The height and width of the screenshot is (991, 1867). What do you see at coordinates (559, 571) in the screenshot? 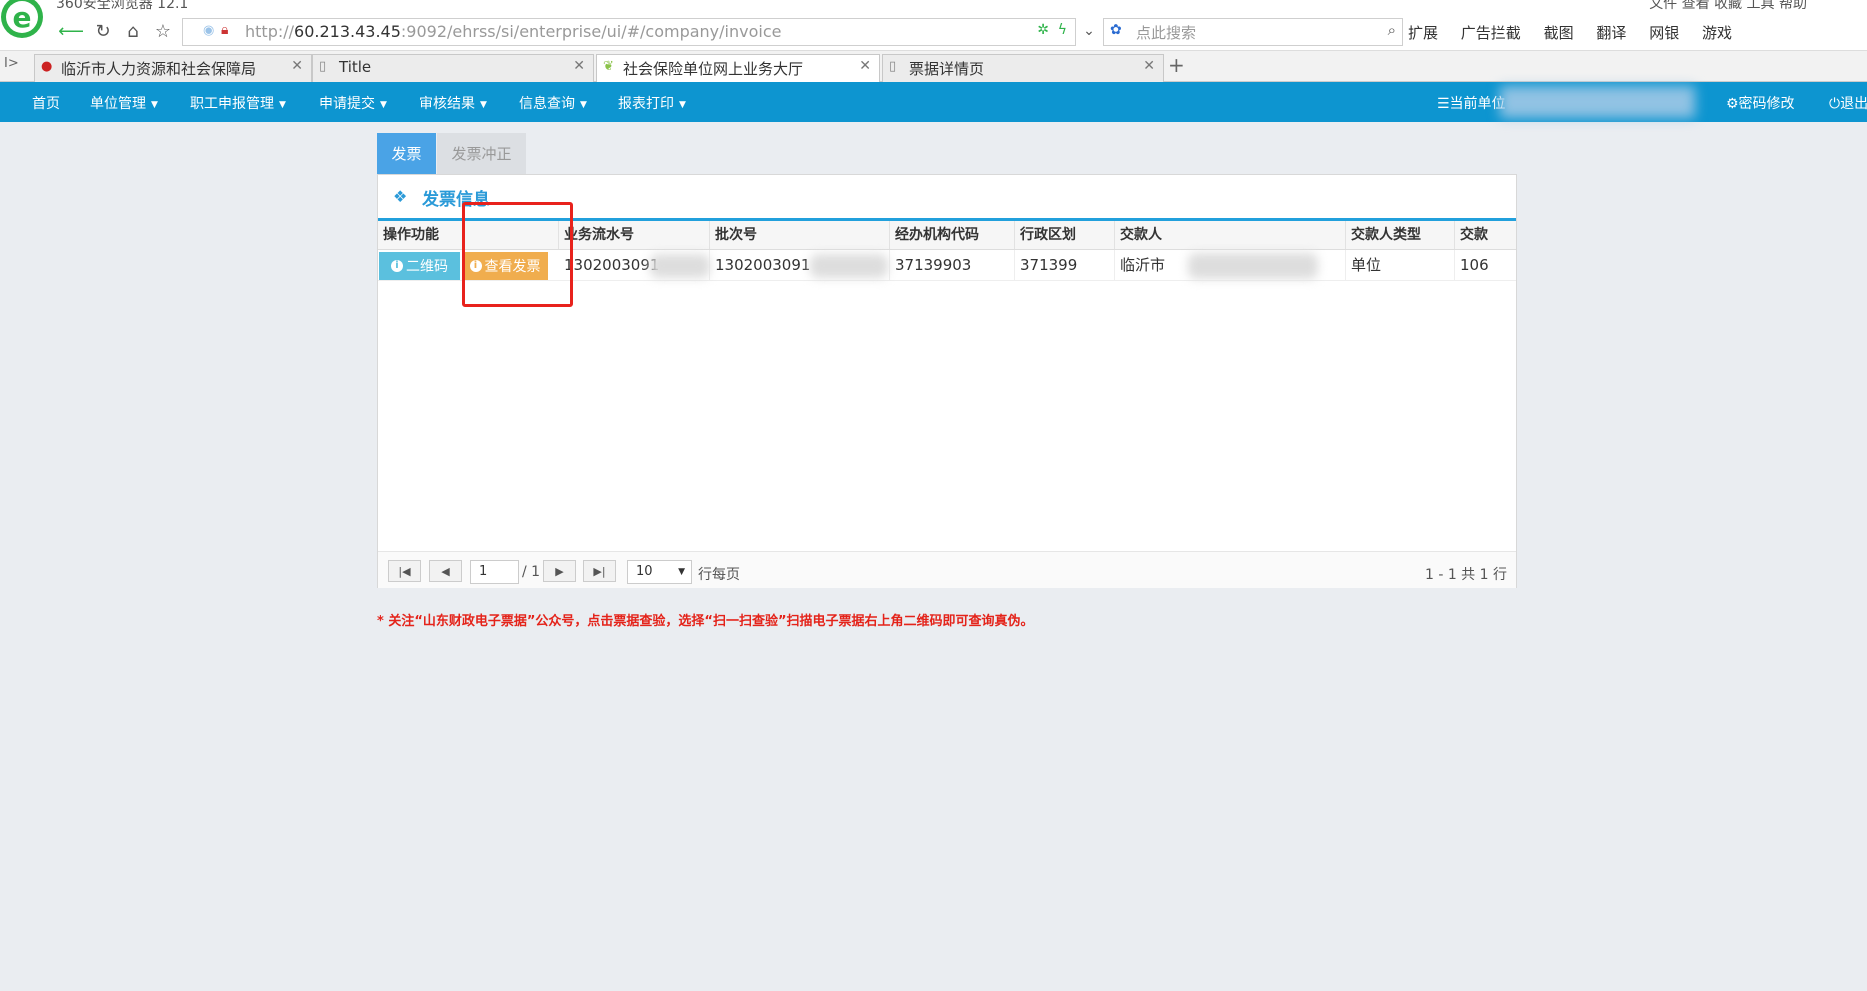
I see `next-page-icon: ▶` at bounding box center [559, 571].